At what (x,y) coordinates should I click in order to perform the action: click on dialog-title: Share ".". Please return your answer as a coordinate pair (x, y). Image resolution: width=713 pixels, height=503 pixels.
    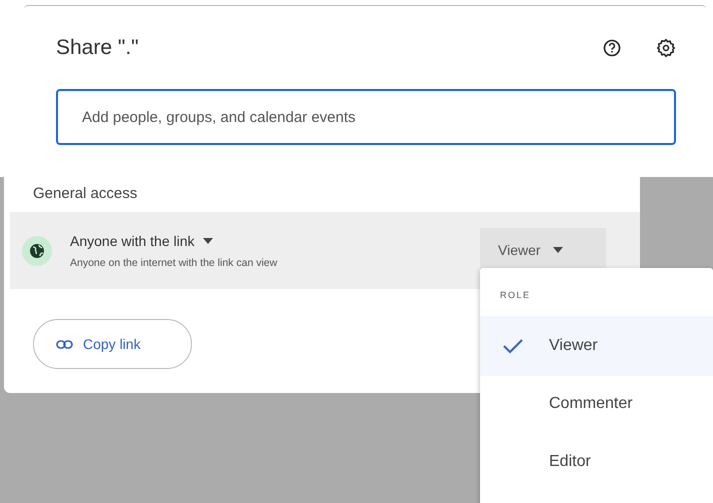
    Looking at the image, I should click on (97, 48).